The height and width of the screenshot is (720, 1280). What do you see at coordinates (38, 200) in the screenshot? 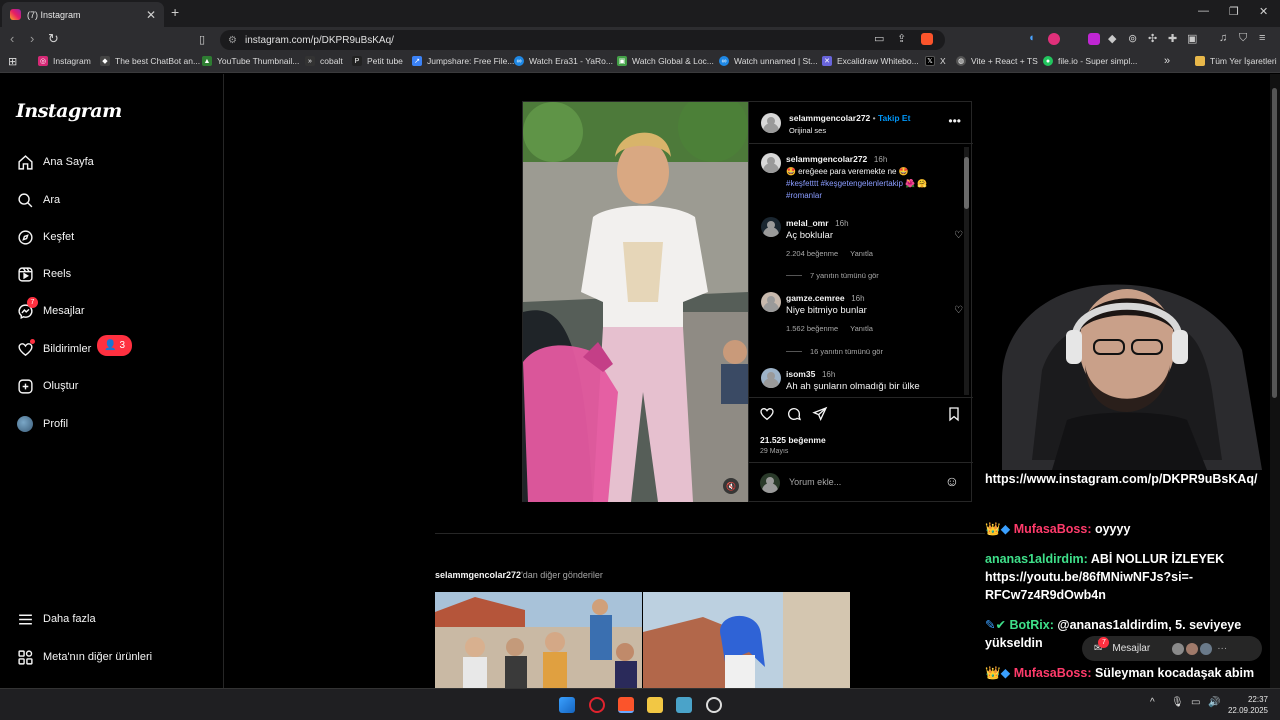
I see `sidebar-item-search: Ara` at bounding box center [38, 200].